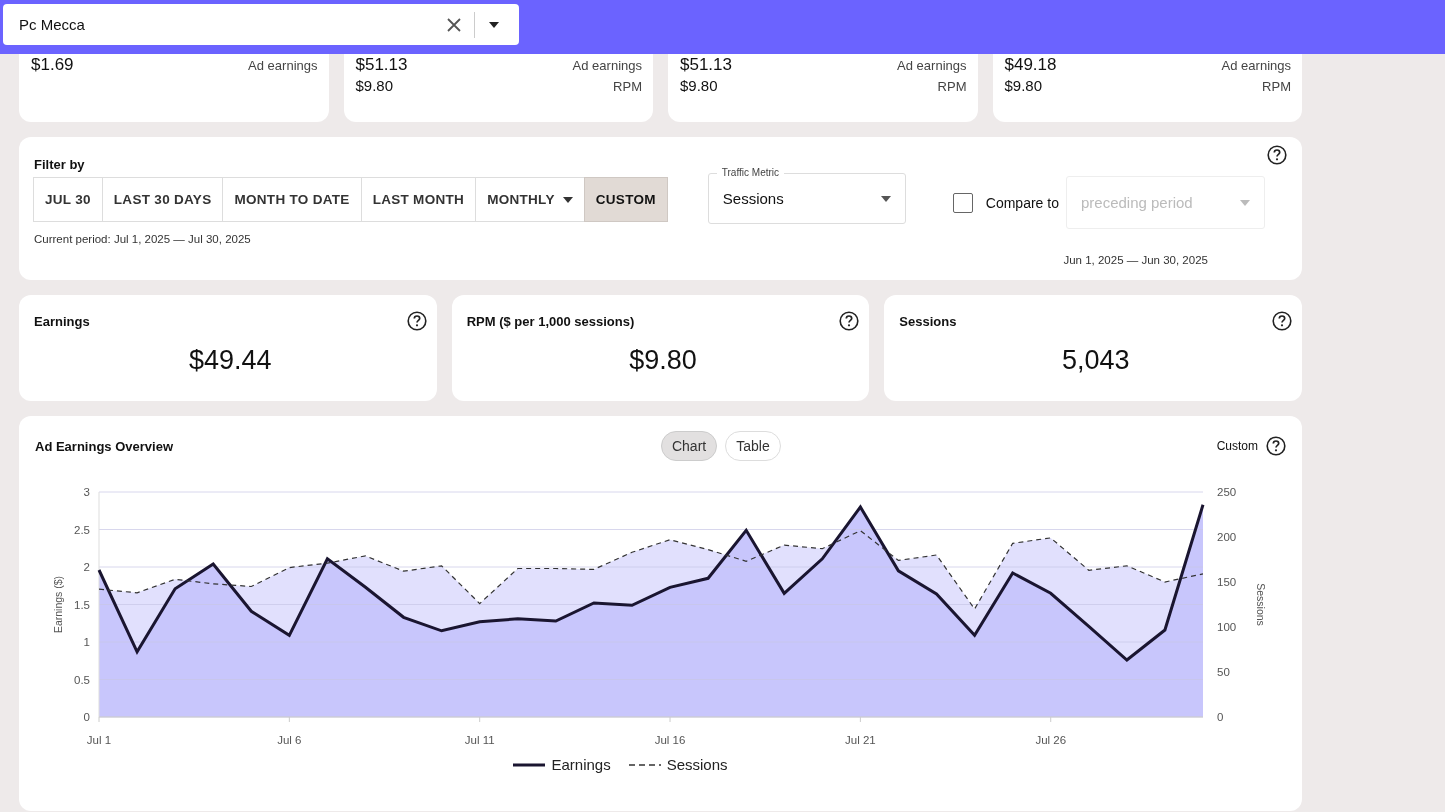 This screenshot has width=1445, height=812. I want to click on y-axis-label: 200, so click(1227, 537).